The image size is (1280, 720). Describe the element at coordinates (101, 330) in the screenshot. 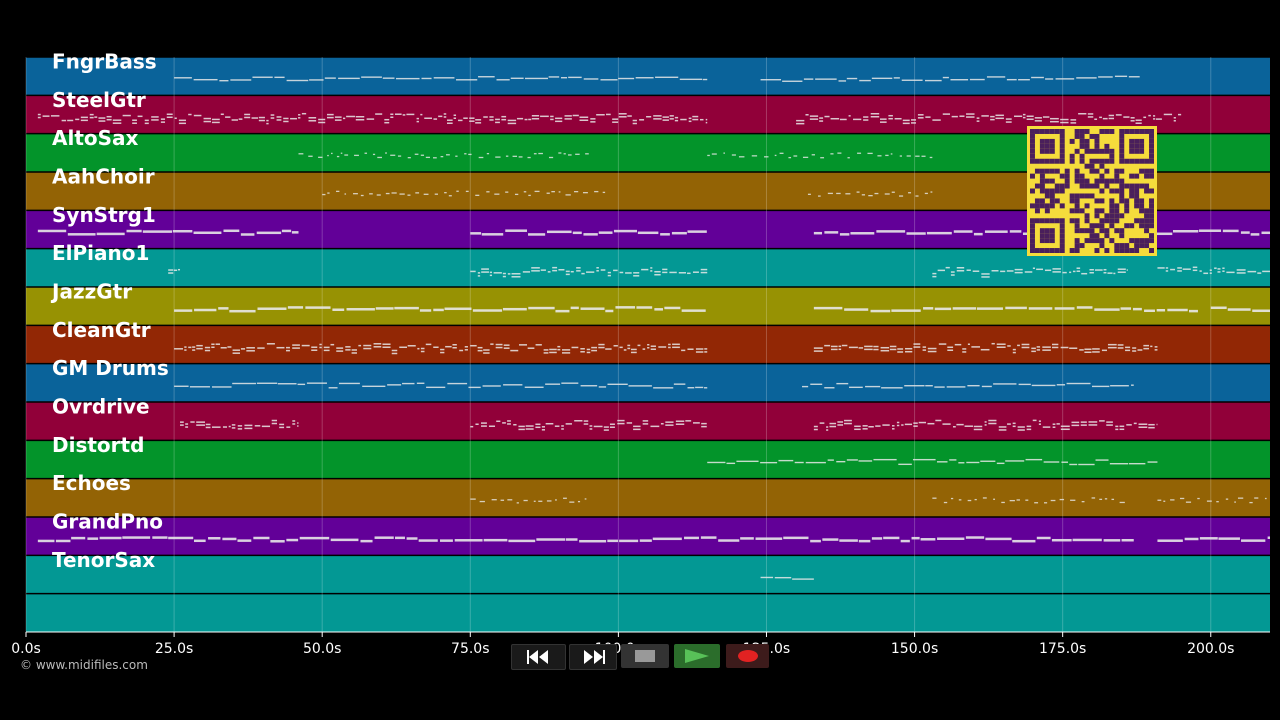

I see `track-label: CleanGtr` at that location.